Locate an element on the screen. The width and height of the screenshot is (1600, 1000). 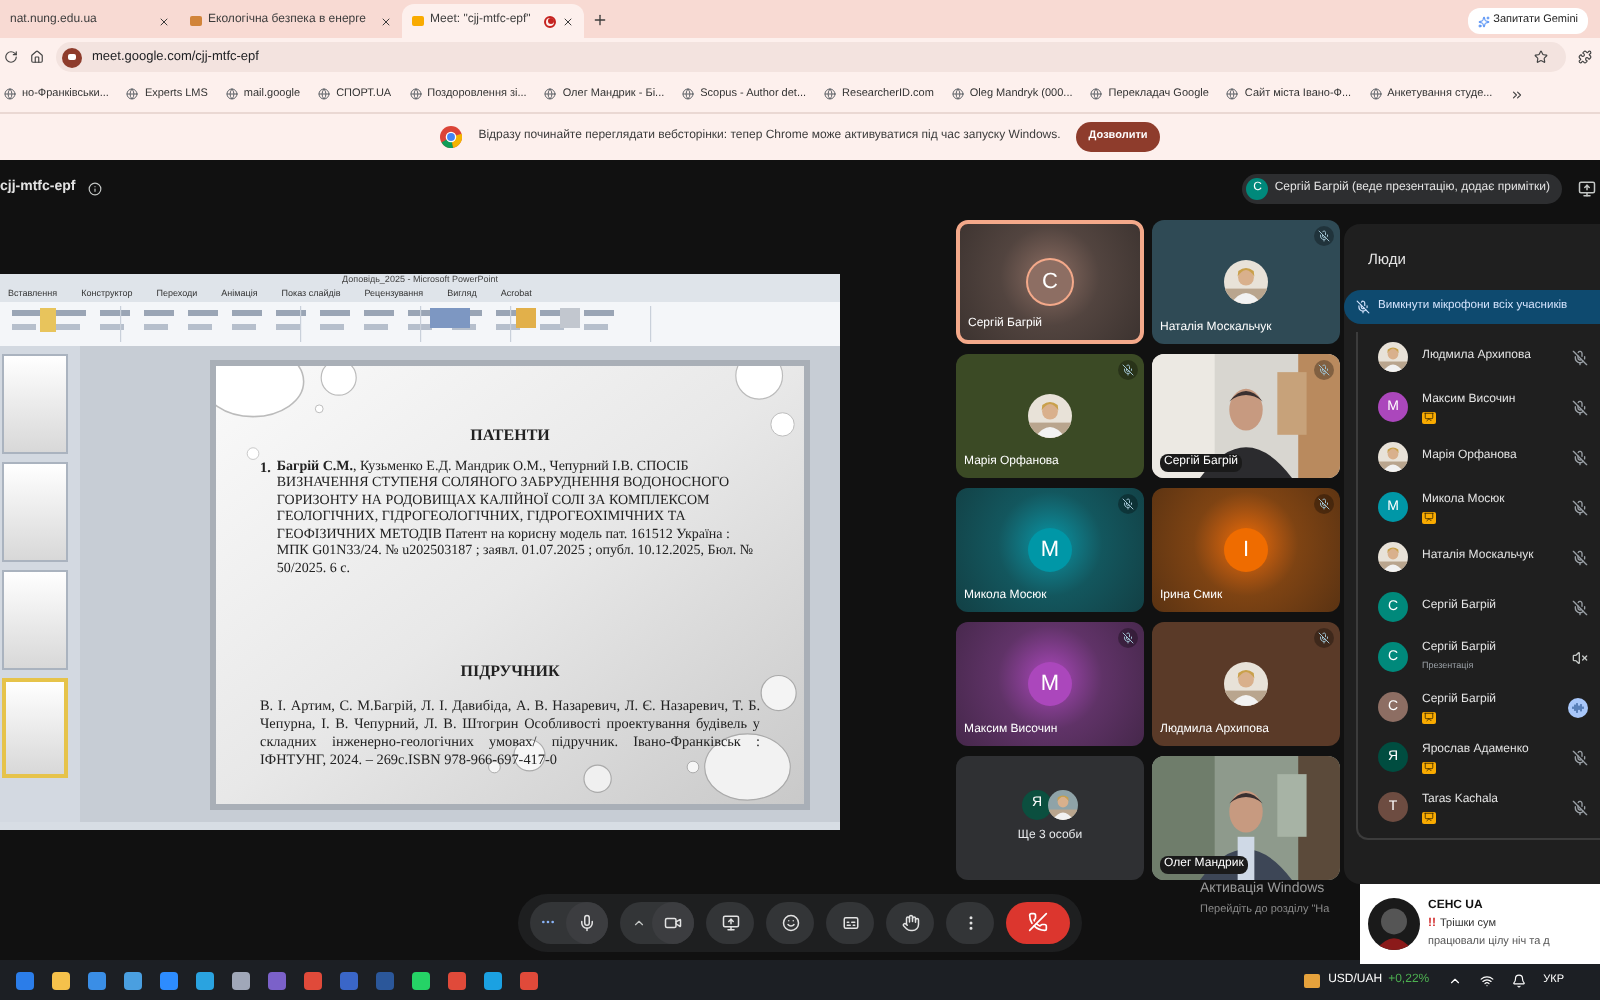
present-button is located at coordinates (730, 922).